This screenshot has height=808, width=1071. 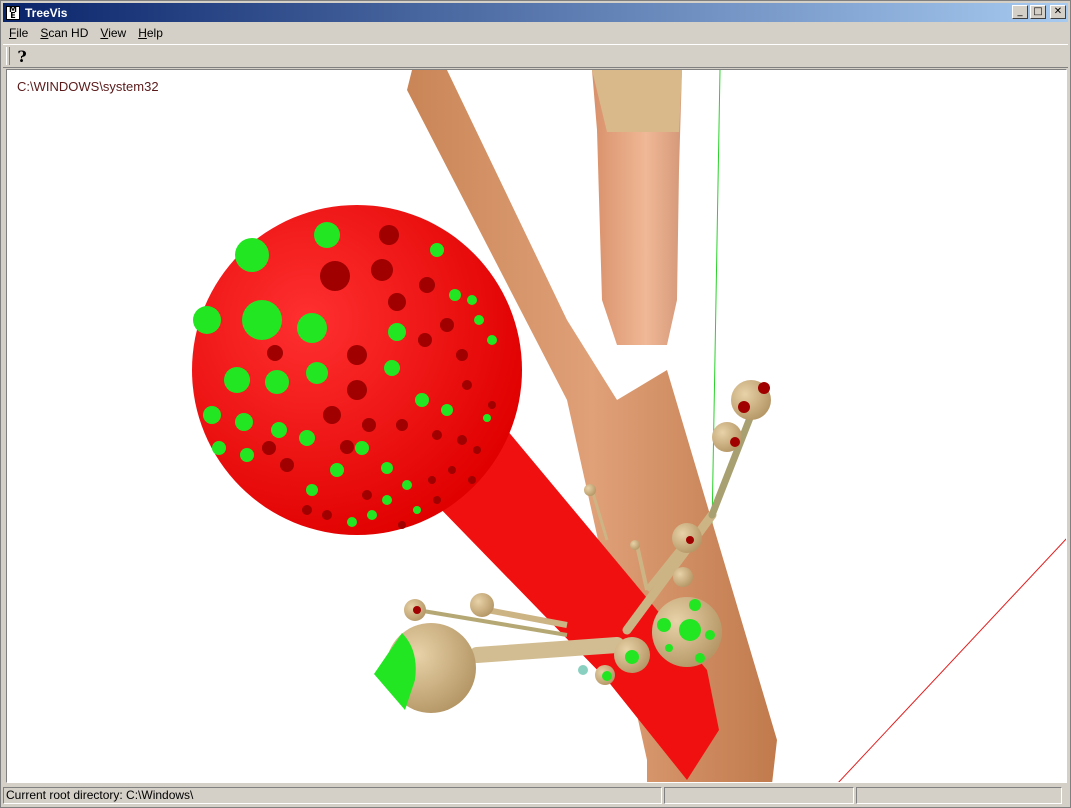 I want to click on status-main: Current root directory: C:\Windows\, so click(x=332, y=795).